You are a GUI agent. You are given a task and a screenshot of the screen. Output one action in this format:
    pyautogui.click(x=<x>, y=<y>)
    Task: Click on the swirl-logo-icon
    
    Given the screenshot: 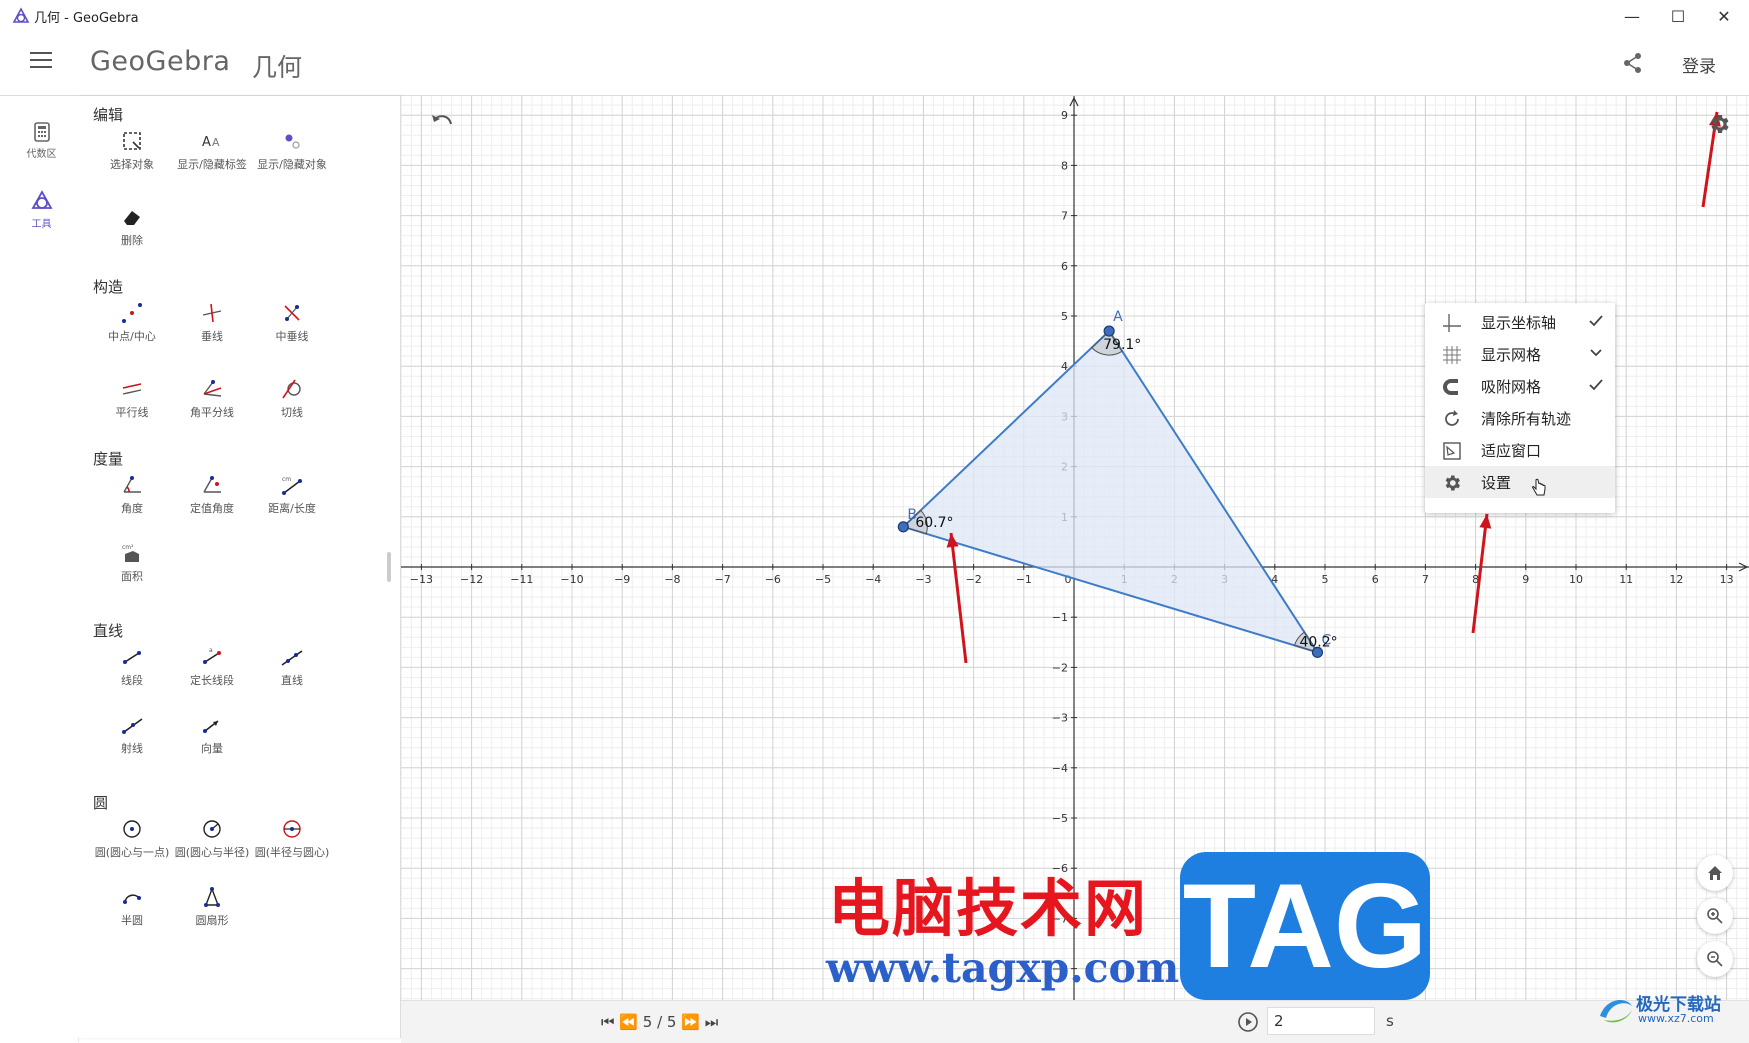 What is the action you would take?
    pyautogui.click(x=1616, y=1011)
    